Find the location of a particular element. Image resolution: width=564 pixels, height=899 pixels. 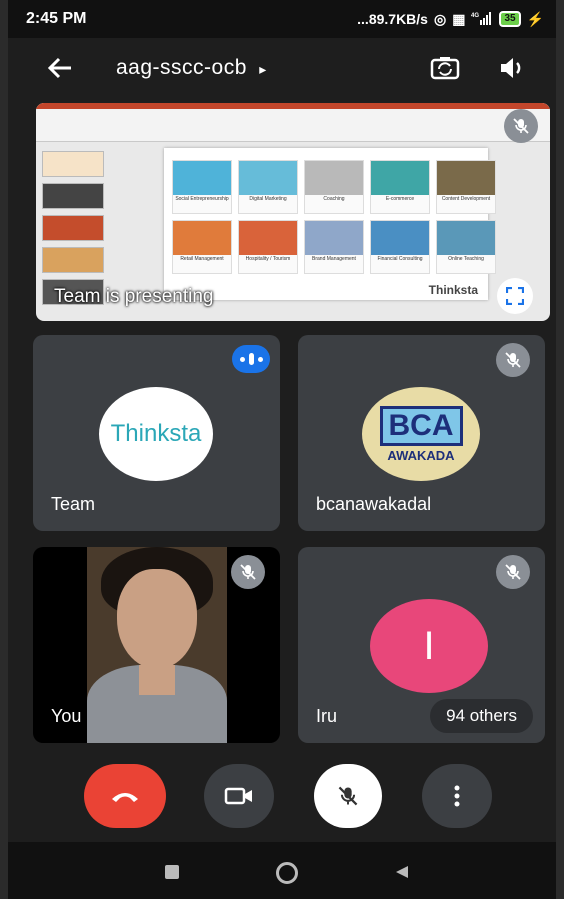

speaker-icon is located at coordinates (511, 68).